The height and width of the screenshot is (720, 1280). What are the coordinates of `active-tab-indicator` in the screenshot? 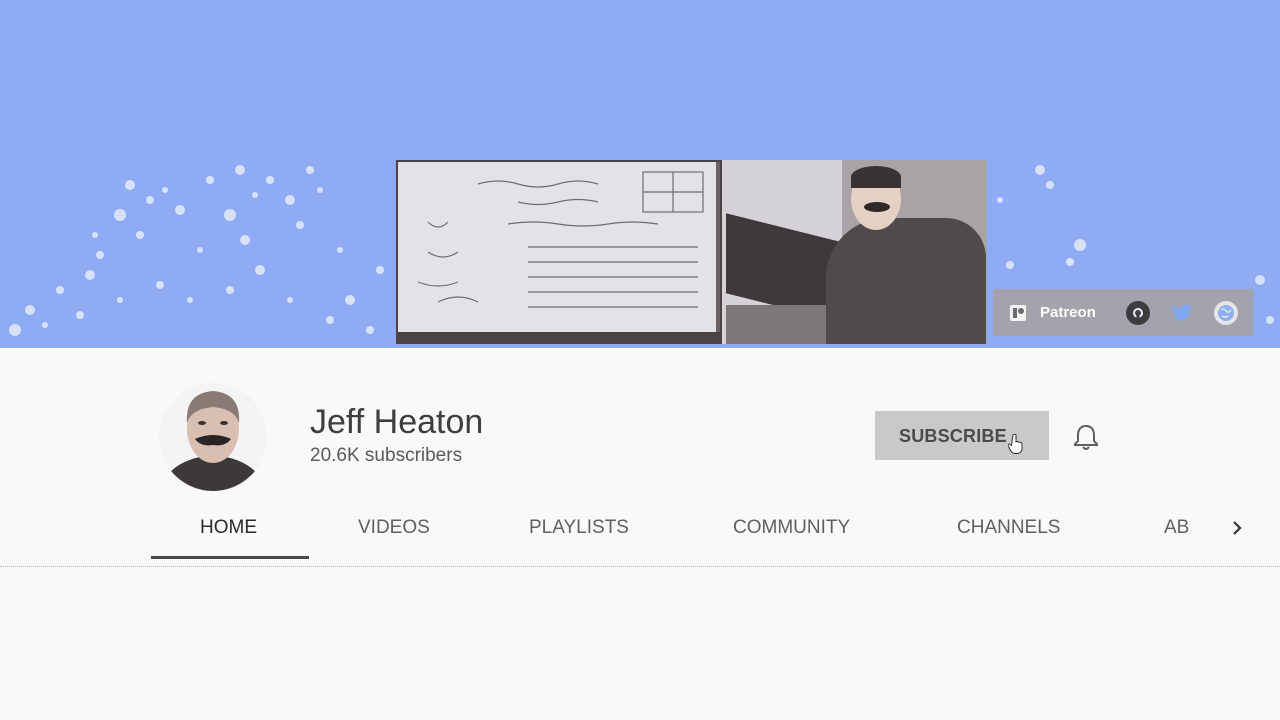 It's located at (230, 557).